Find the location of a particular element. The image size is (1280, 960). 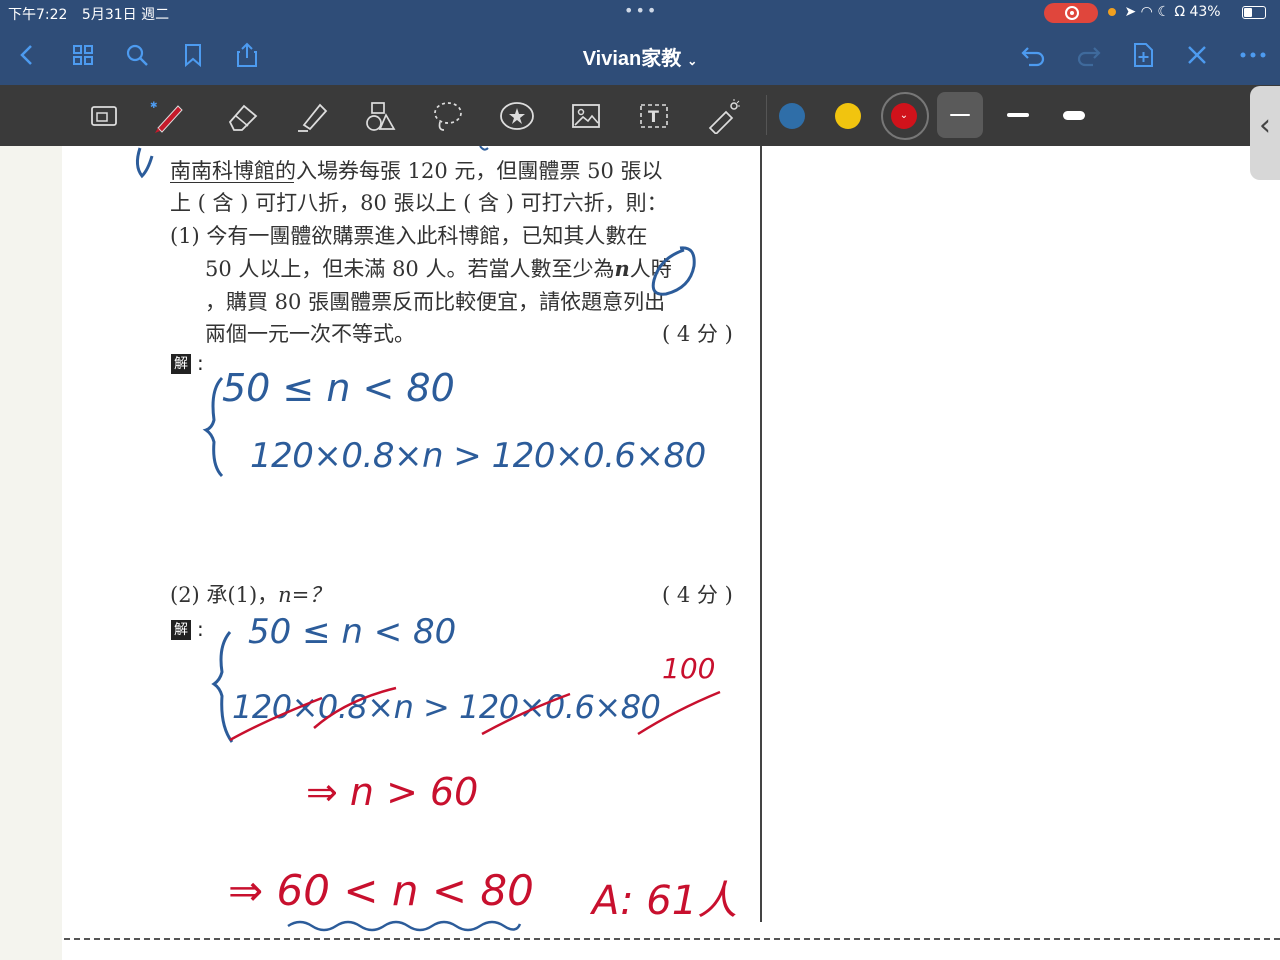

part1-line2: 50 人以上，但未滿 80 人。若當人數至少為n人時 is located at coordinates (438, 268).